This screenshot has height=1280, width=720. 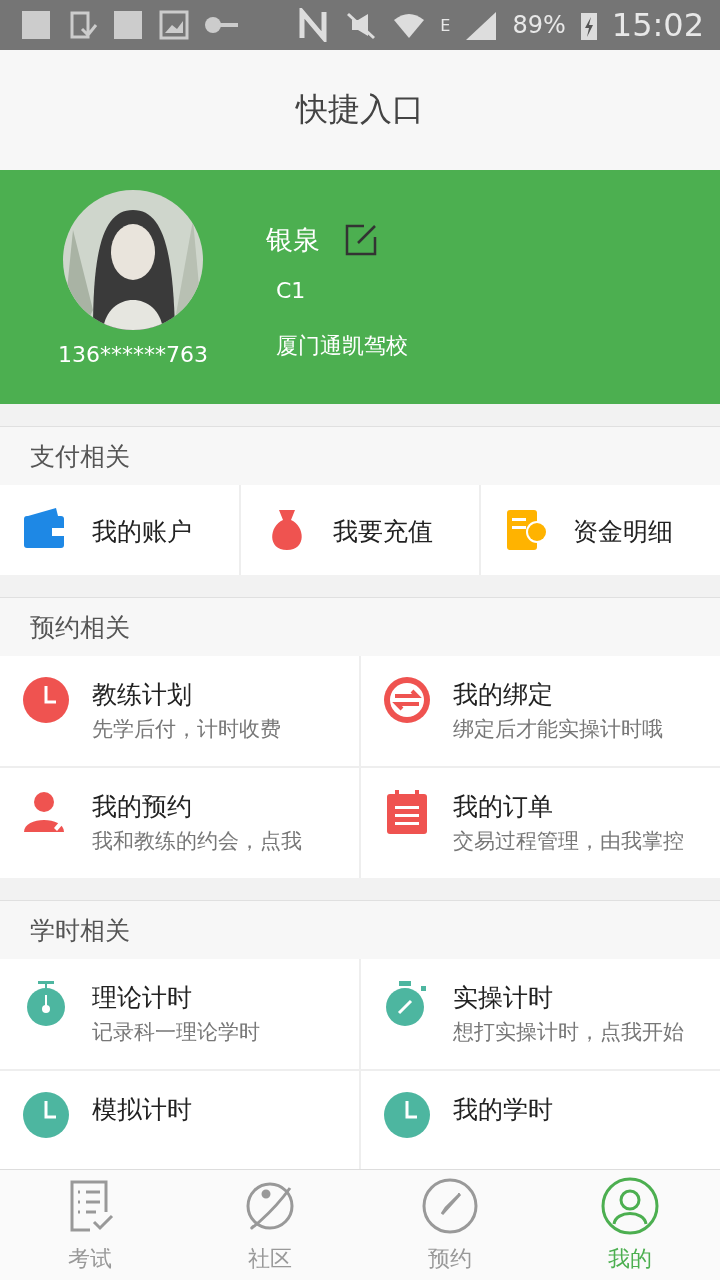 I want to click on shortcut-tile: 我的学时, so click(x=540, y=1120).